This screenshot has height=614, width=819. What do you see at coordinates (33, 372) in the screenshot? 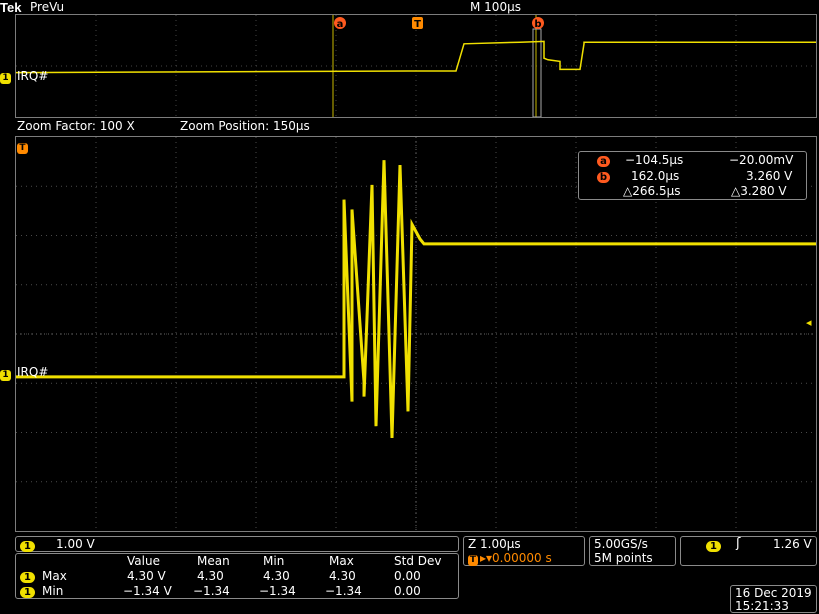
I see `zoom-ch1-name: IRQ#` at bounding box center [33, 372].